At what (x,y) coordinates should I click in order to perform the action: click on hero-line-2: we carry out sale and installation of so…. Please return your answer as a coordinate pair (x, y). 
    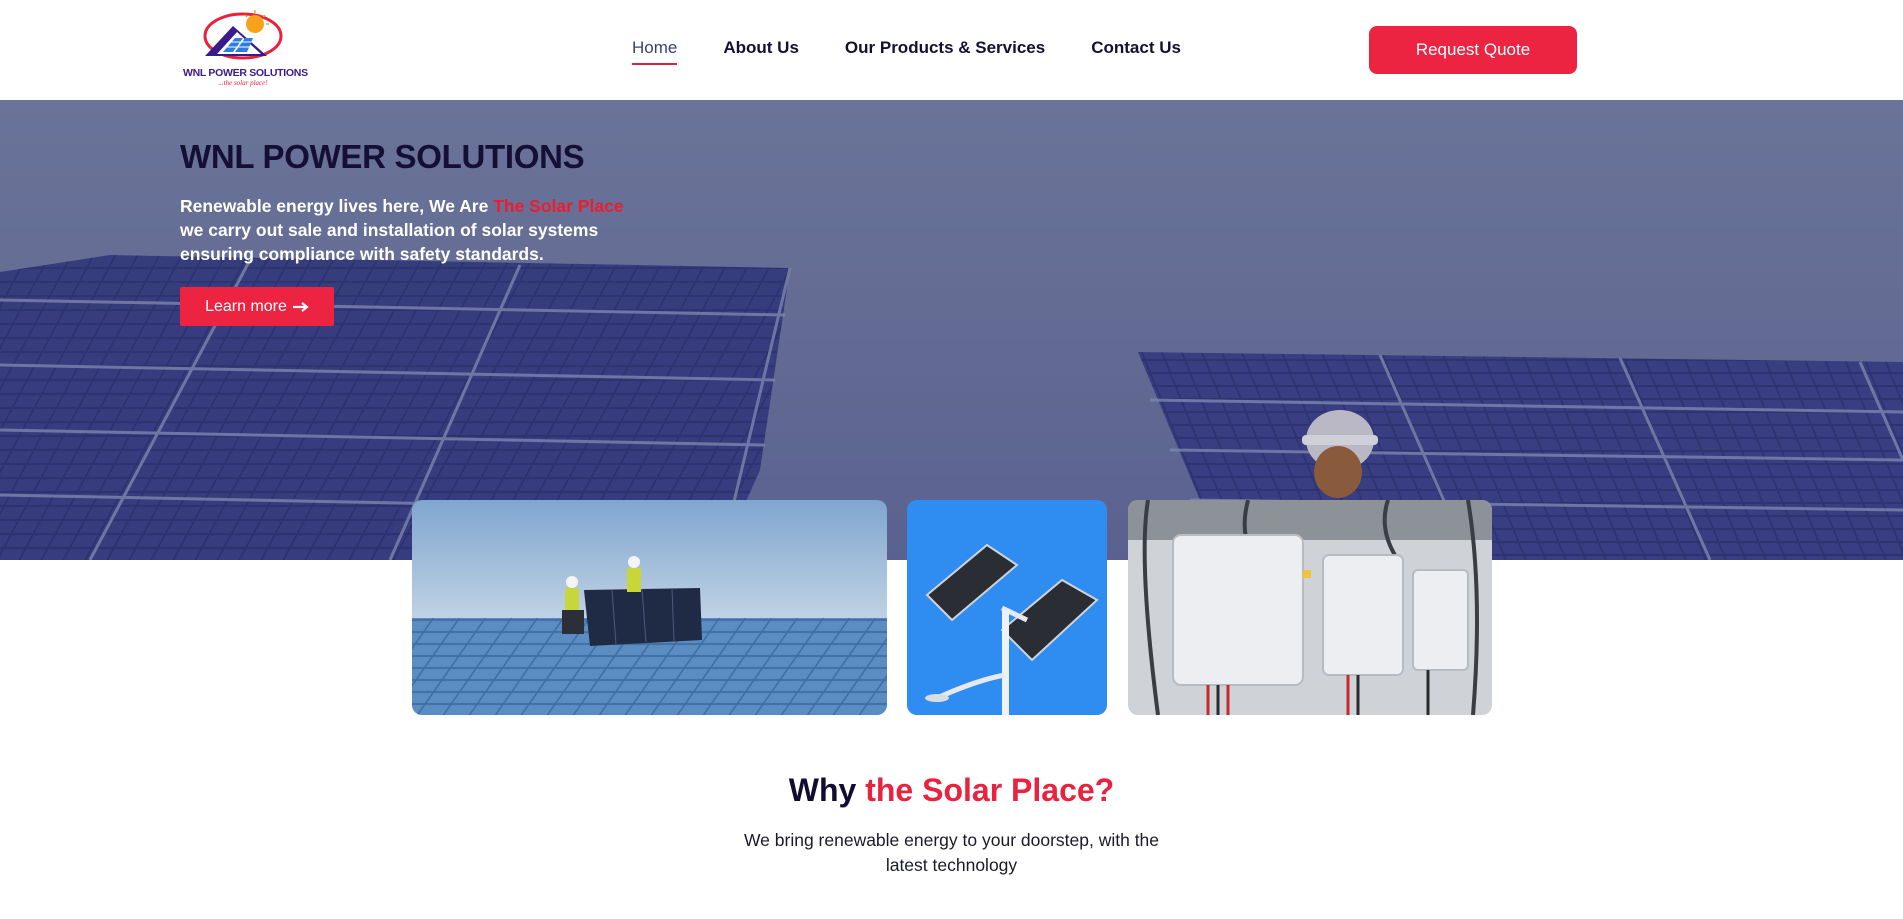
    Looking at the image, I should click on (389, 230).